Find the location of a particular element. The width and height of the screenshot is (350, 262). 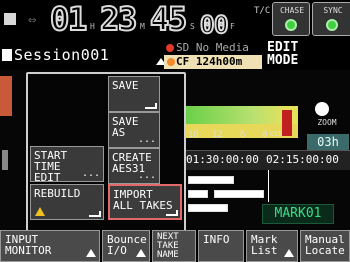

counter-minutes-units: 3 is located at coordinates (127, 19).